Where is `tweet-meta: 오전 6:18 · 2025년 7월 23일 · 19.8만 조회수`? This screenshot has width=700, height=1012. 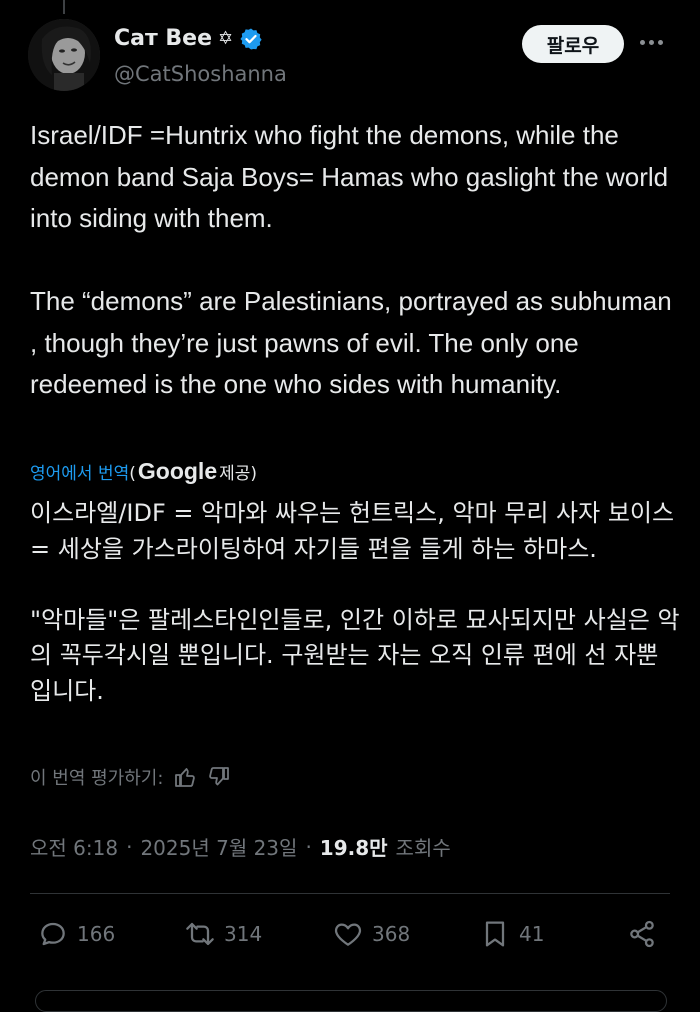
tweet-meta: 오전 6:18 · 2025년 7월 23일 · 19.8만 조회수 is located at coordinates (240, 846).